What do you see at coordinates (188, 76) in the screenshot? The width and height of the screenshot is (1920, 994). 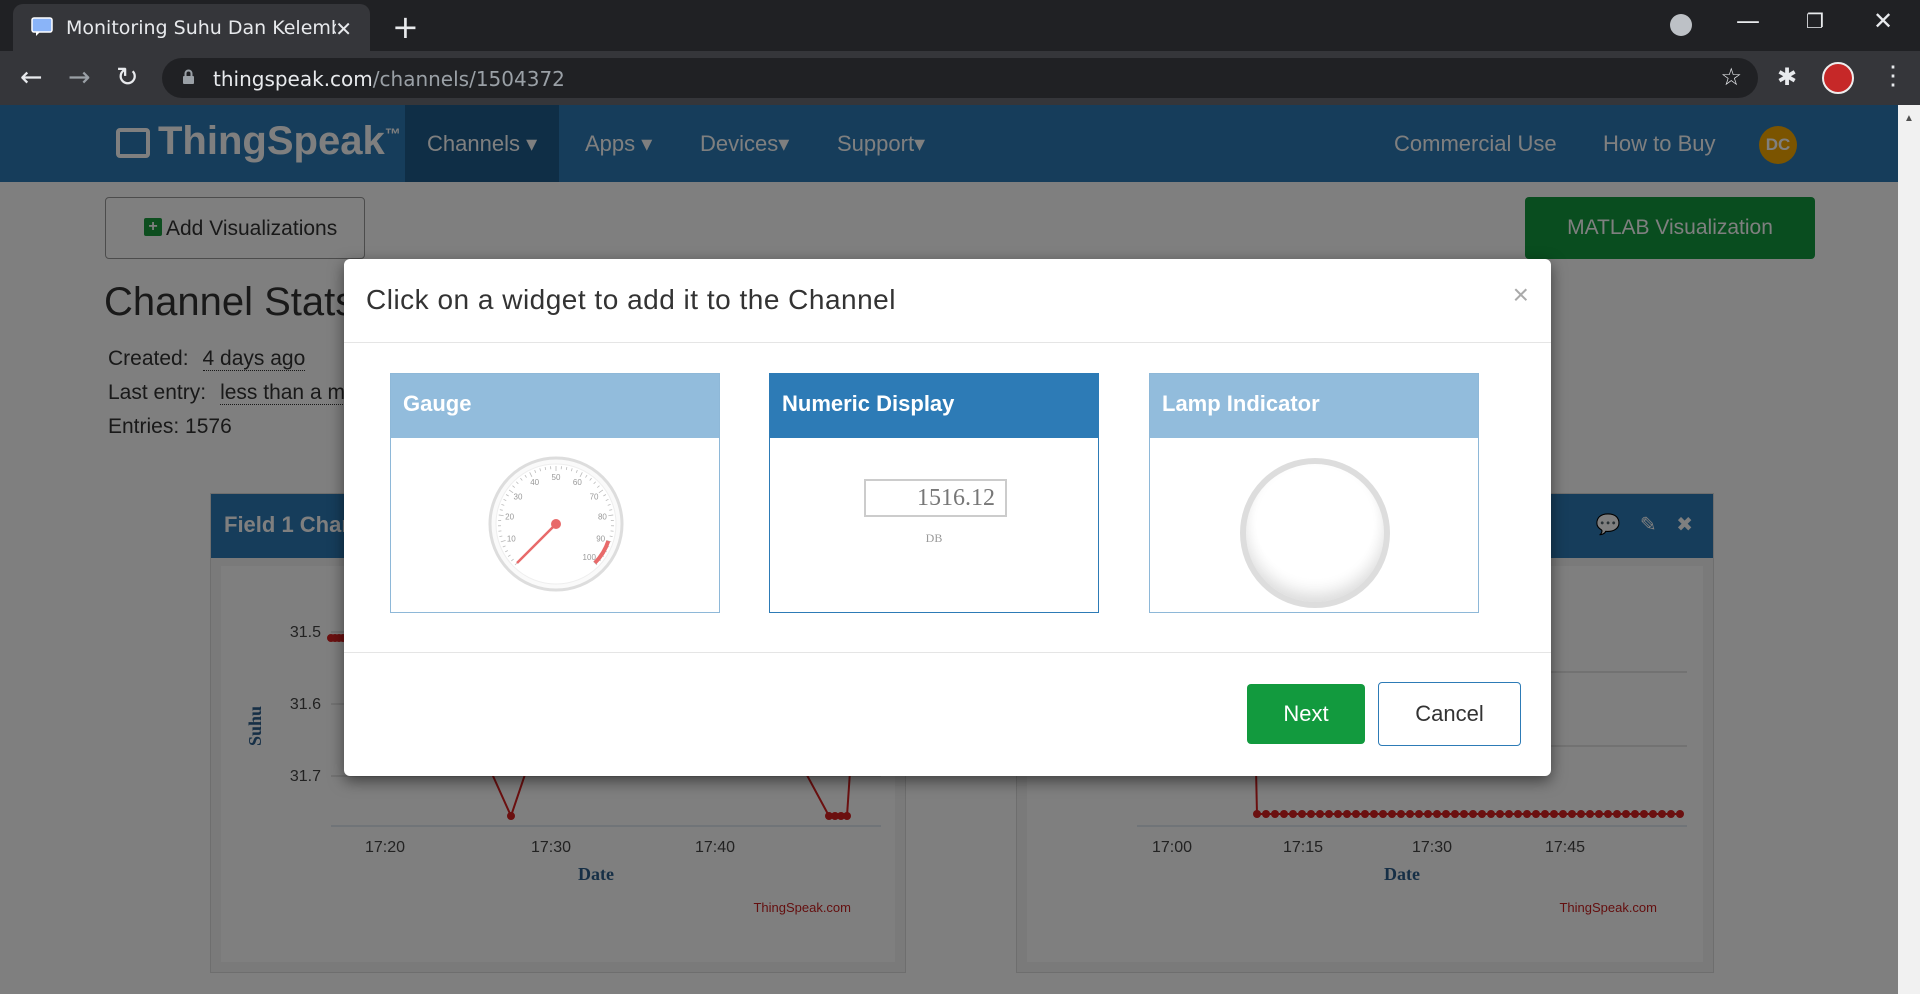 I see `lock-icon` at bounding box center [188, 76].